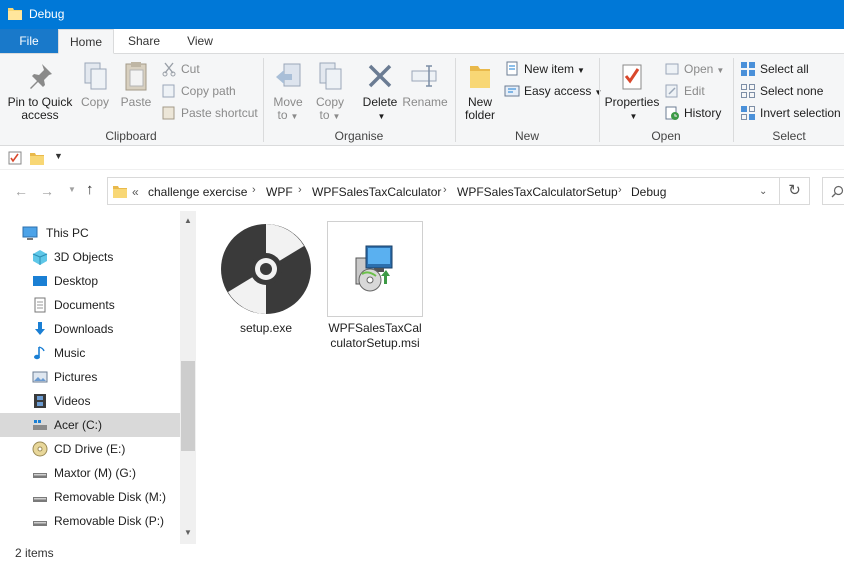 The image size is (844, 564). Describe the element at coordinates (90, 305) in the screenshot. I see `nav-item-documents: Documents` at that location.